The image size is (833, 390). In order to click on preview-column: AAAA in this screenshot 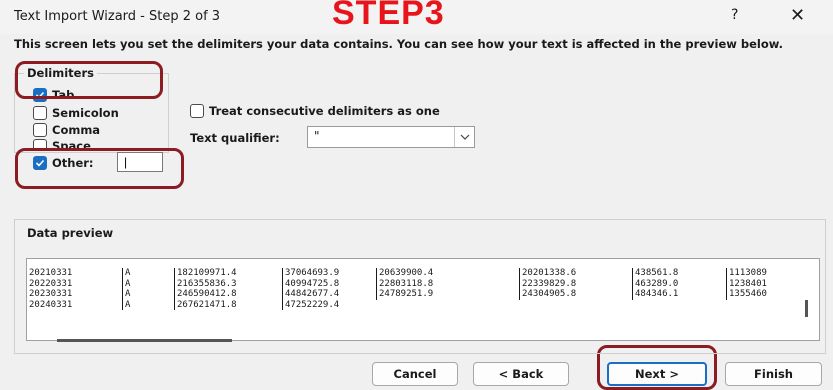, I will do `click(126, 289)`.